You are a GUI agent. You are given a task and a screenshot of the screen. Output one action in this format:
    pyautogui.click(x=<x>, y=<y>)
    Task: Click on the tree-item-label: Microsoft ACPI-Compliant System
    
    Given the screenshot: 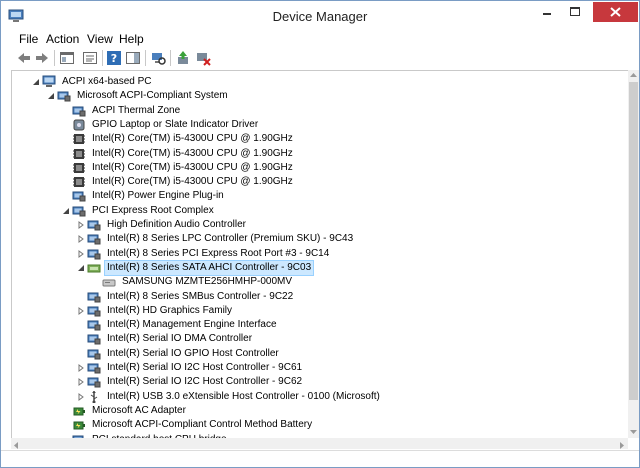 What is the action you would take?
    pyautogui.click(x=152, y=96)
    